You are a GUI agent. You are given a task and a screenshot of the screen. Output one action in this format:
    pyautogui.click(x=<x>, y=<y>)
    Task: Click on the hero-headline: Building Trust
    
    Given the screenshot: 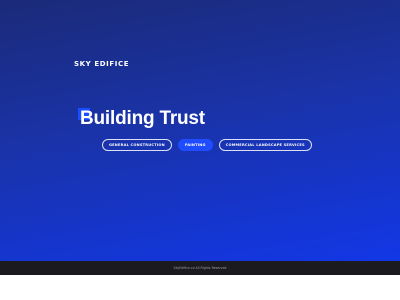 What is the action you would take?
    pyautogui.click(x=142, y=118)
    